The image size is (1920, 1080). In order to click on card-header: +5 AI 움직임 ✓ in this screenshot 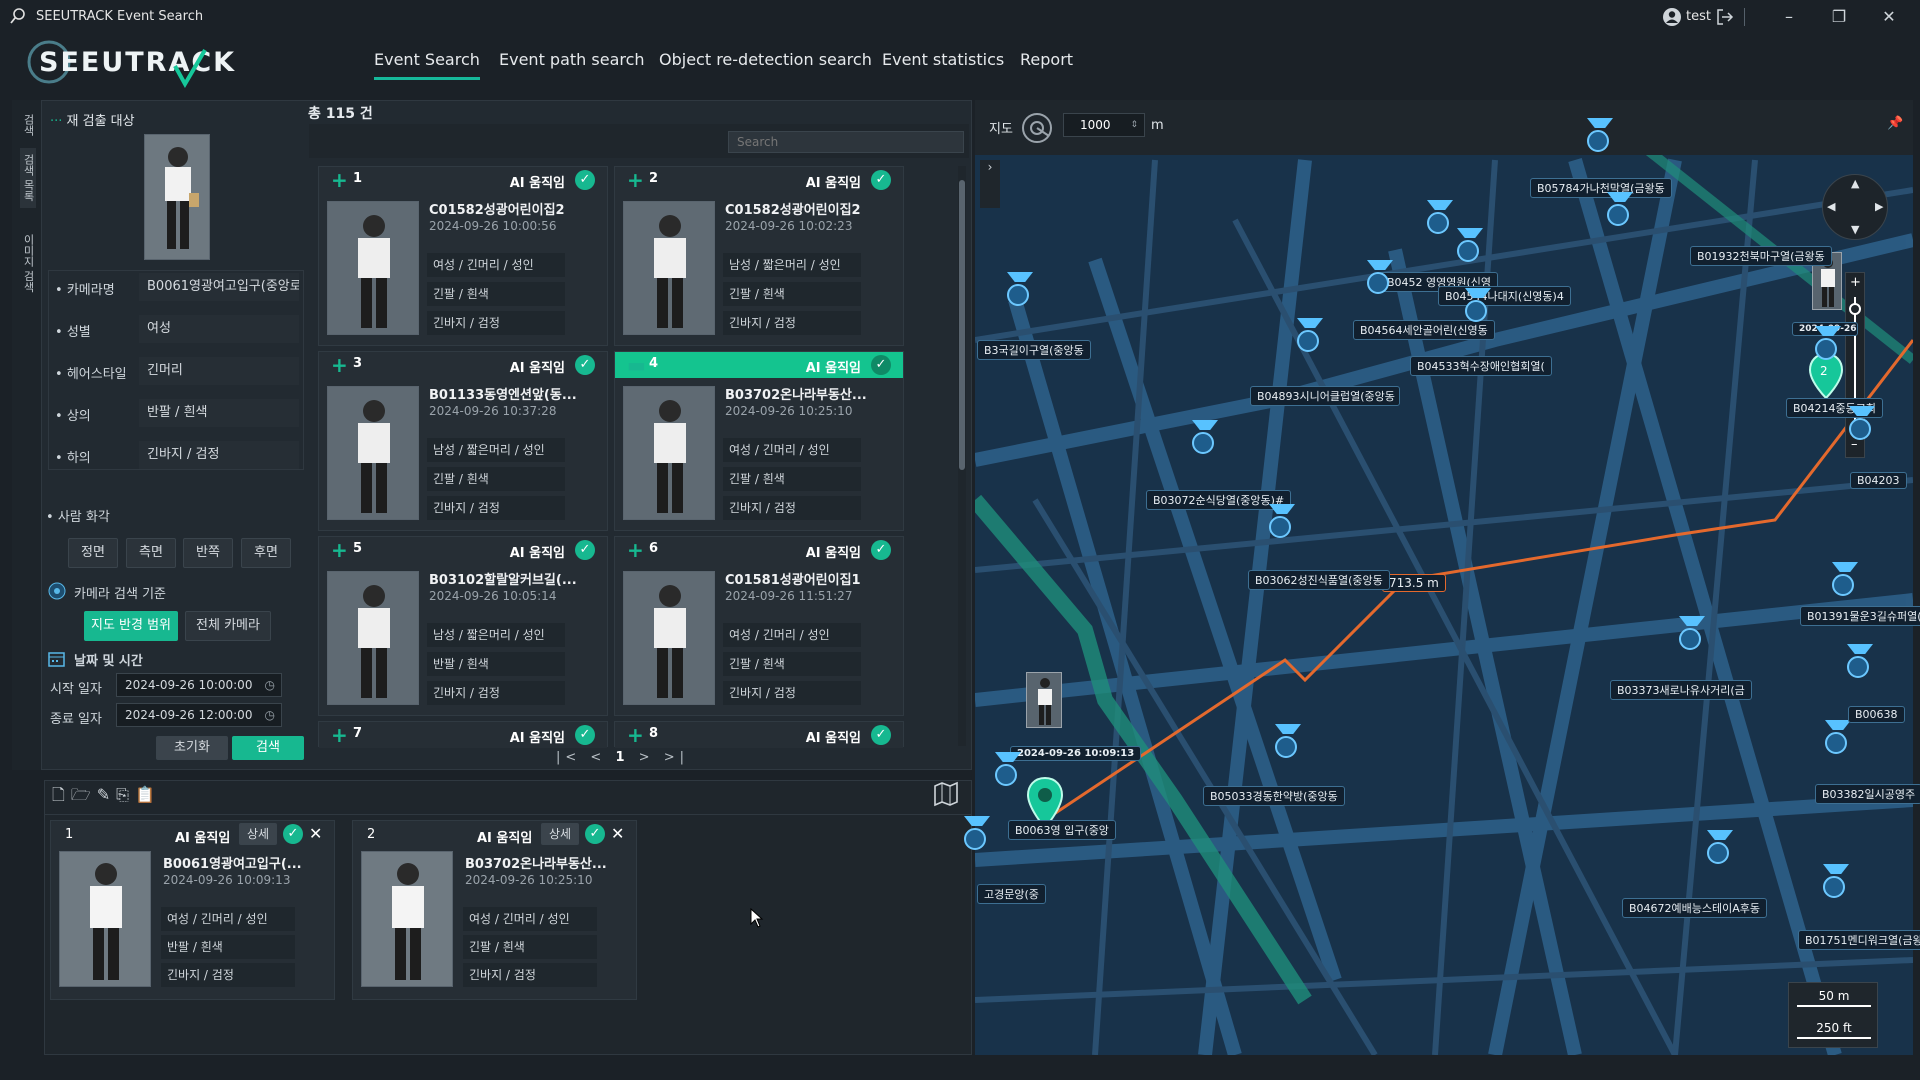, I will do `click(463, 550)`.